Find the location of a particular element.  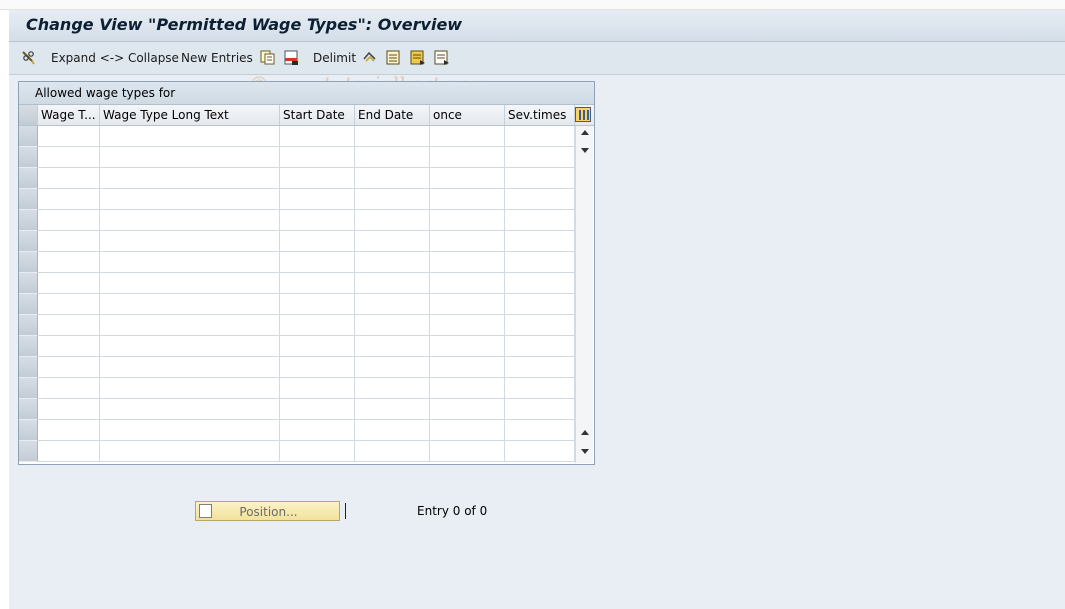

select-all-rows-cell is located at coordinates (28, 115).